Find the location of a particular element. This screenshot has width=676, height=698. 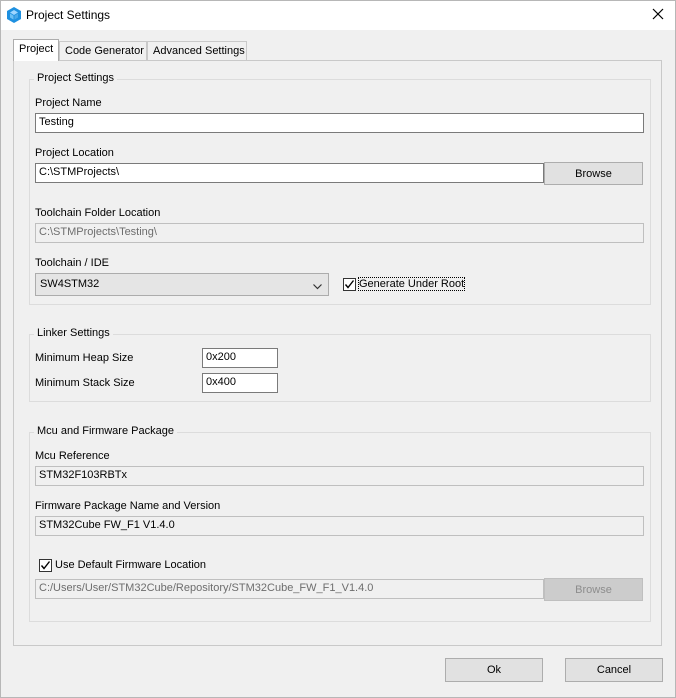

min-stack-label: Minimum Stack Size is located at coordinates (85, 383).